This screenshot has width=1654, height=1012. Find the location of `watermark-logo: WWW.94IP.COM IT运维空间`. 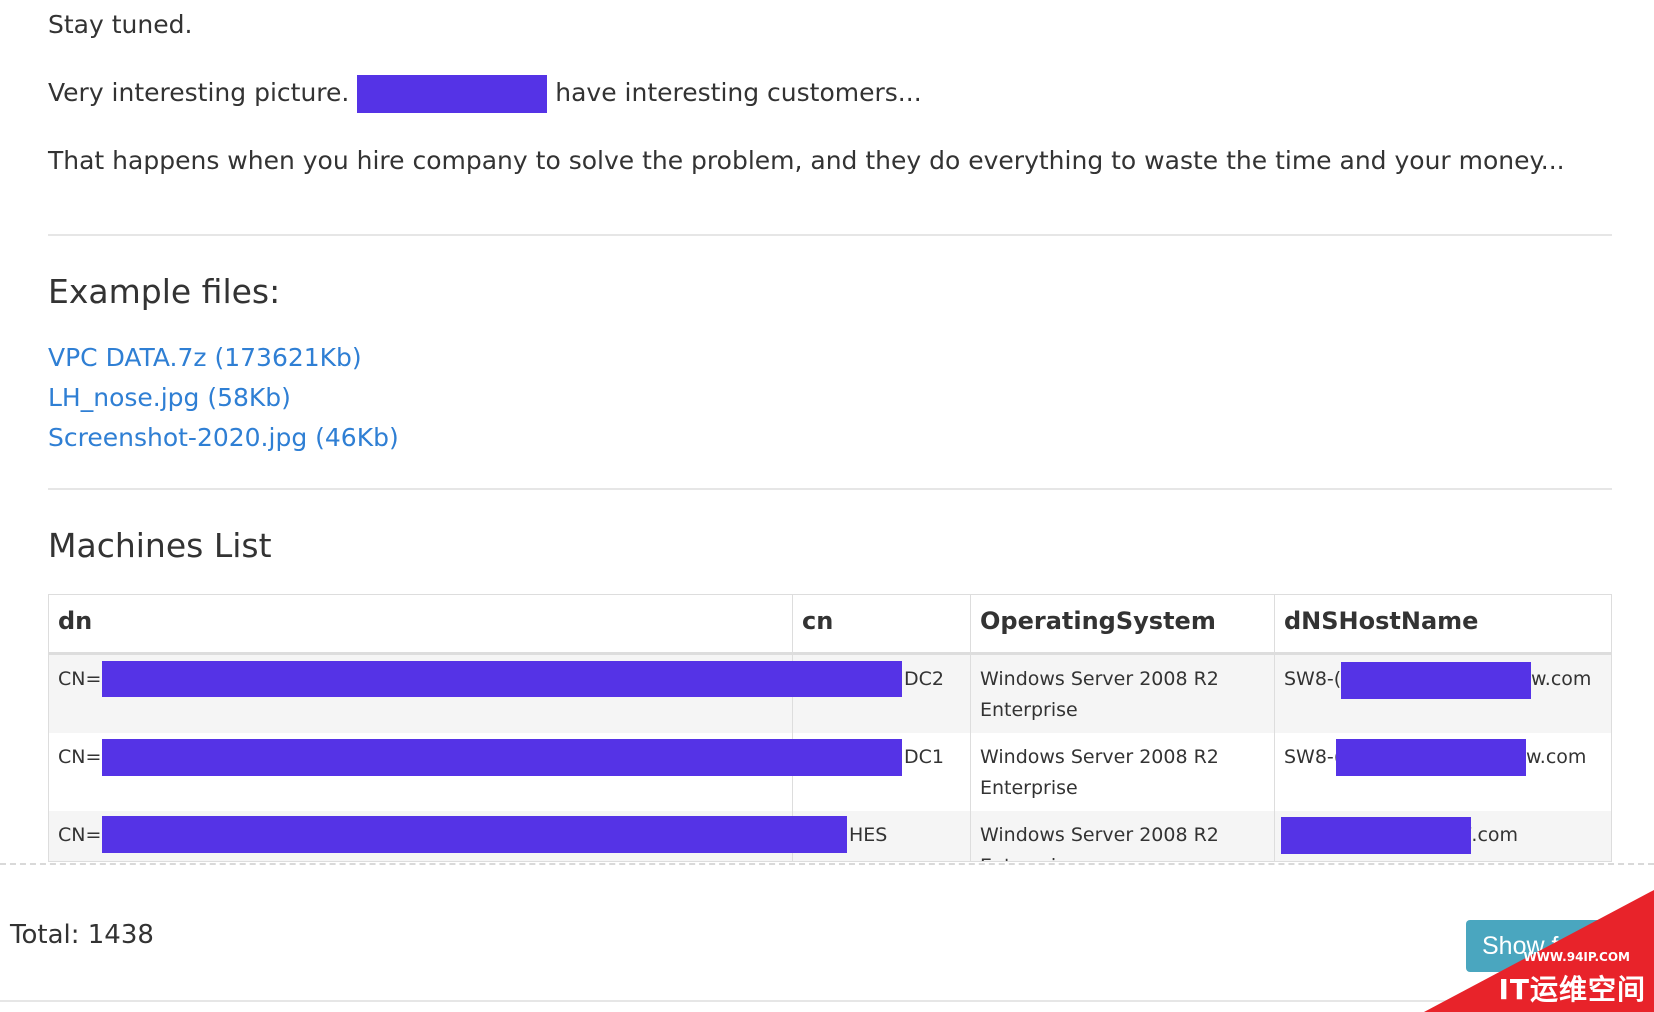

watermark-logo: WWW.94IP.COM IT运维空间 is located at coordinates (1539, 951).